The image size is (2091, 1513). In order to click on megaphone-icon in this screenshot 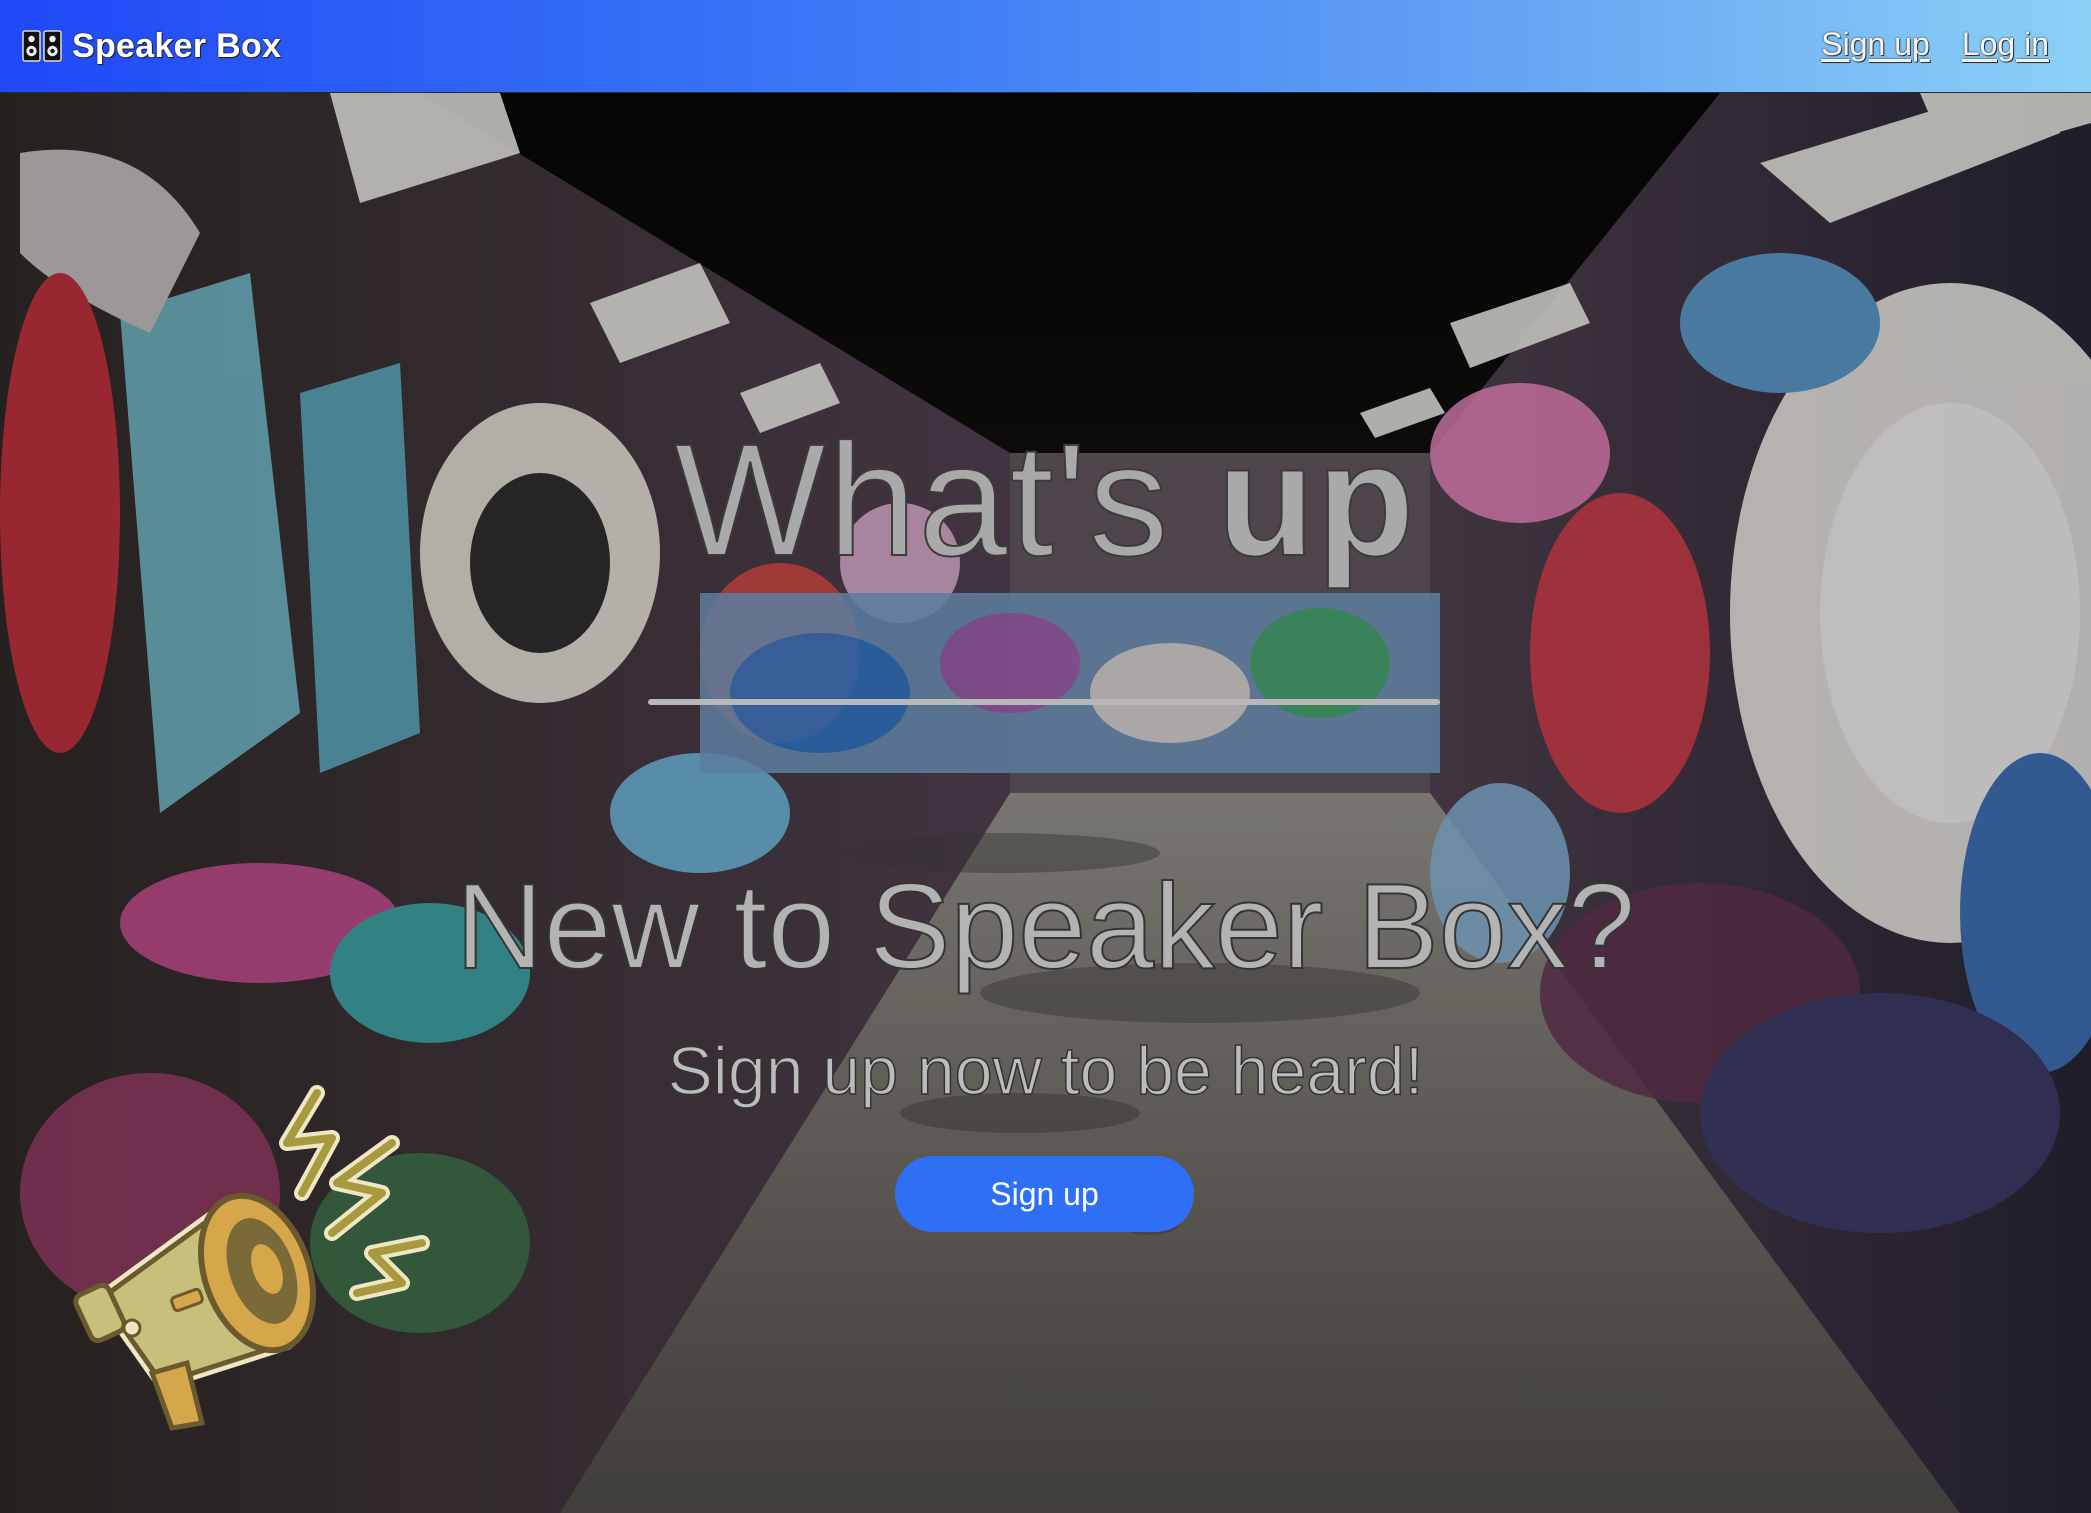, I will do `click(251, 1258)`.